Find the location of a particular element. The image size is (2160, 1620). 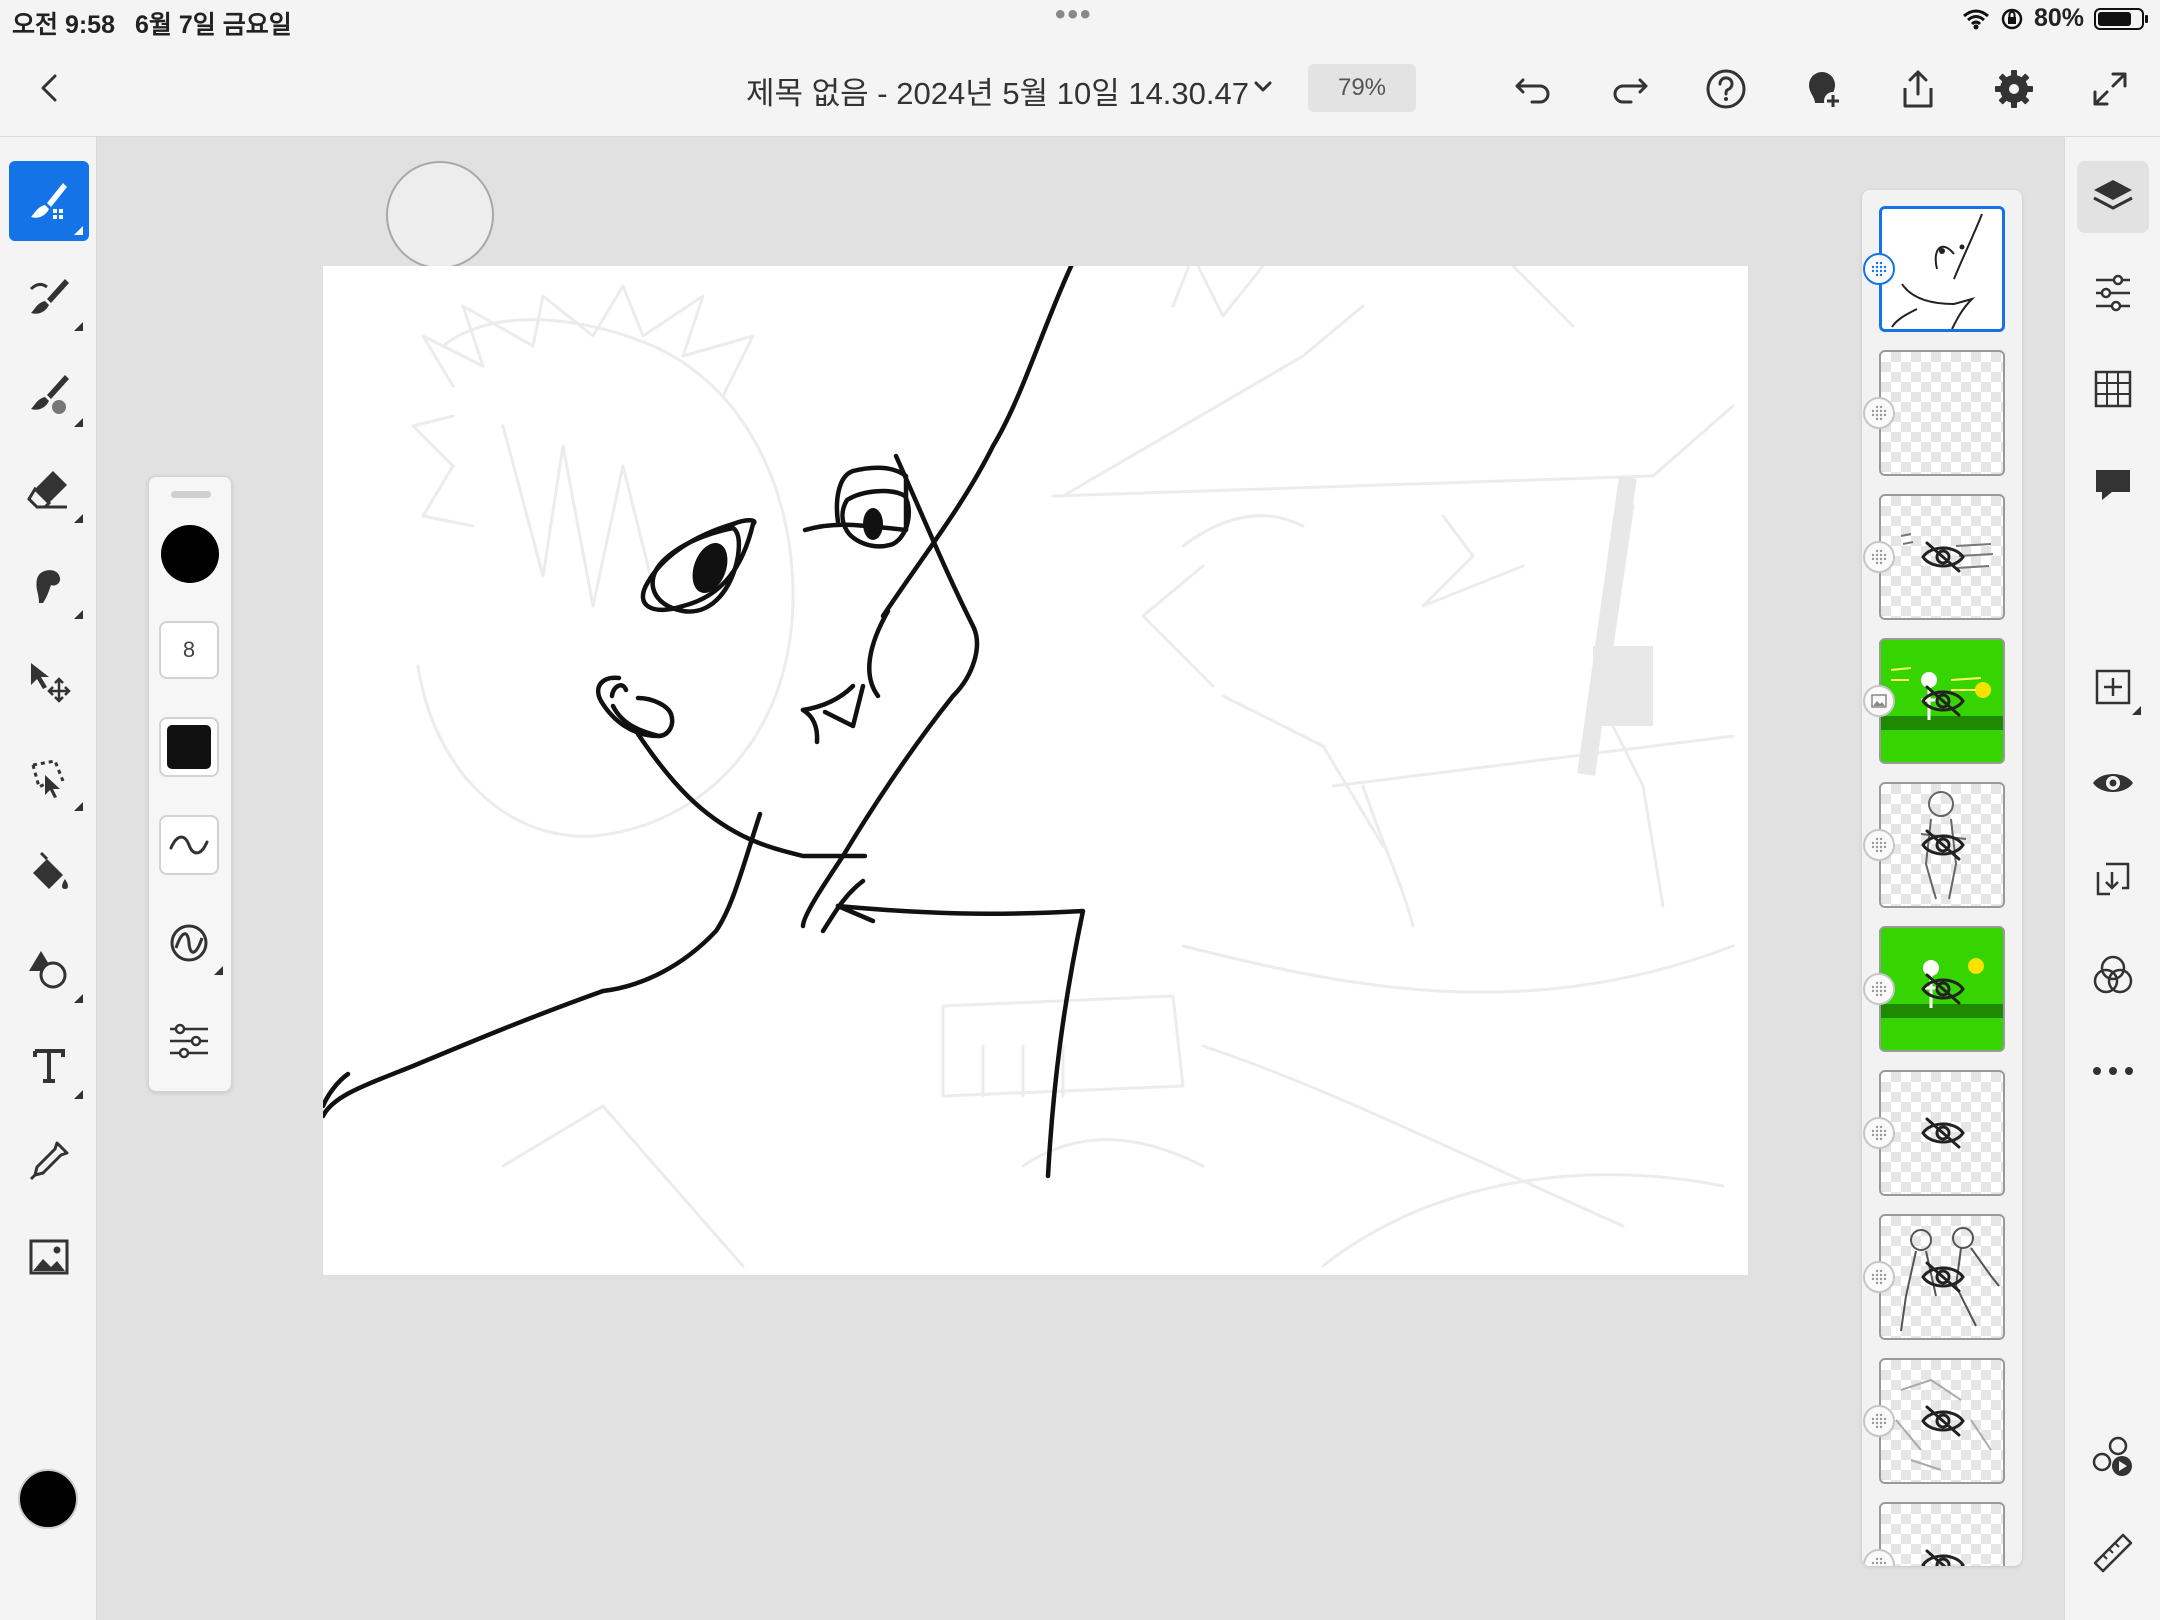

pressure-dynamics-button is located at coordinates (191, 944).